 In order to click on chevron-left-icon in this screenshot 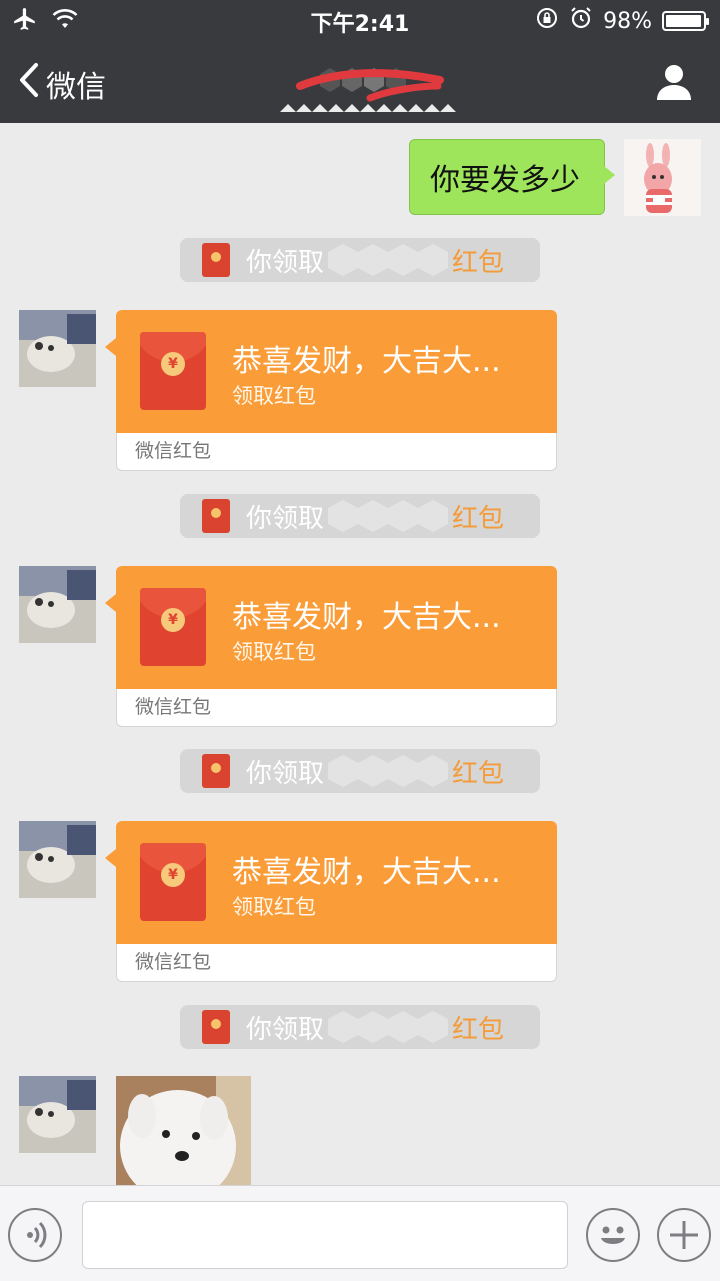, I will do `click(29, 84)`.